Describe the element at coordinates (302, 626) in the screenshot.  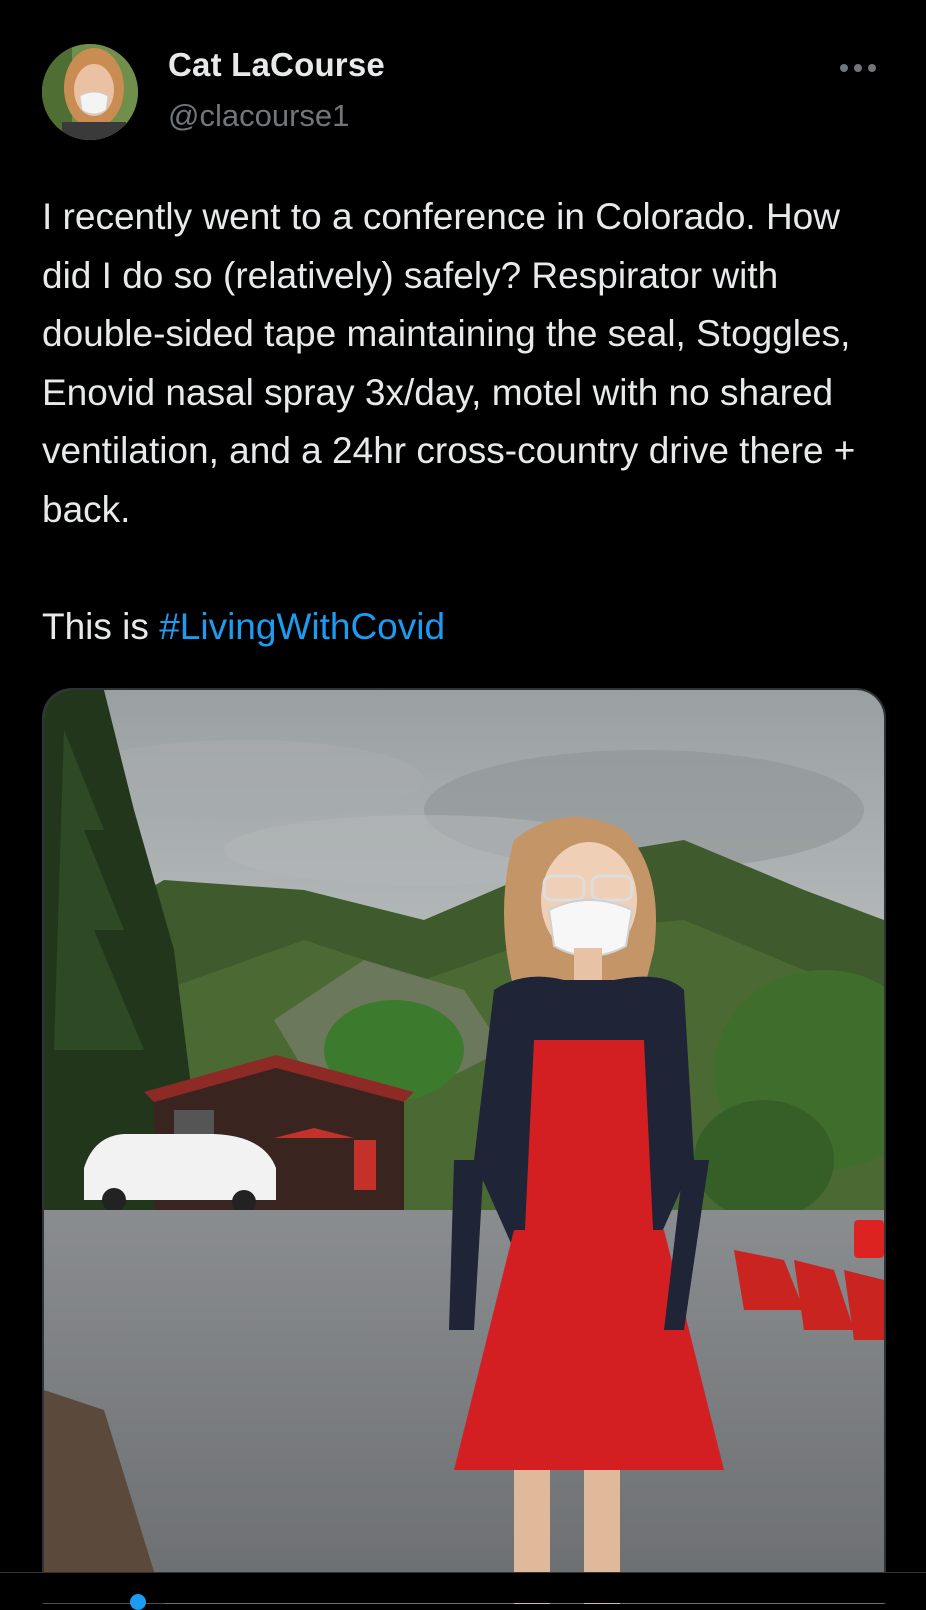
I see `hashtag-link: #LivingWithCovid` at that location.